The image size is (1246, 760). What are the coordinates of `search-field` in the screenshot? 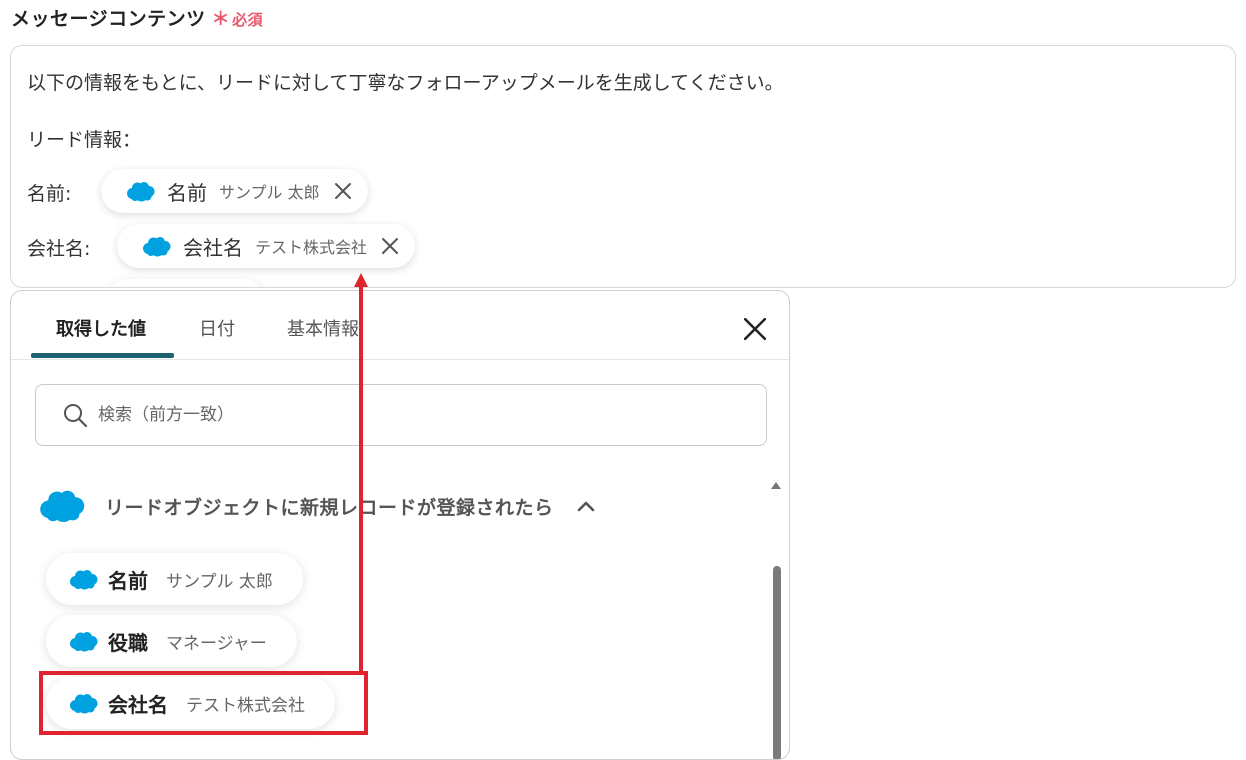 It's located at (401, 415).